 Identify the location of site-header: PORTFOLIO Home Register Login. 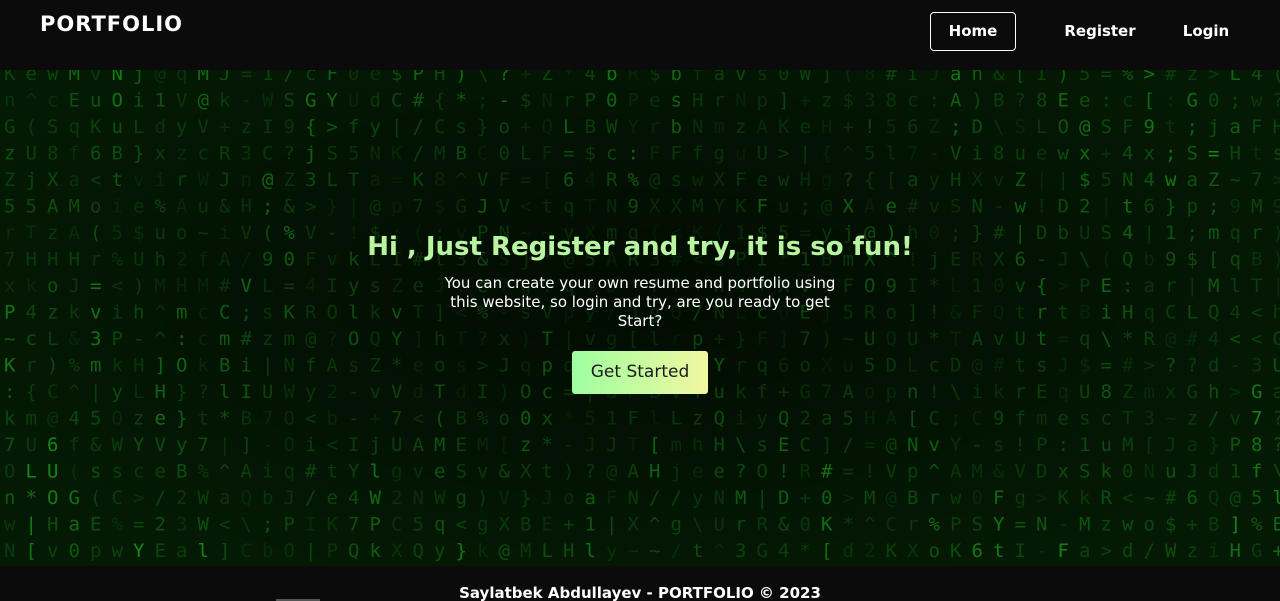
(640, 35).